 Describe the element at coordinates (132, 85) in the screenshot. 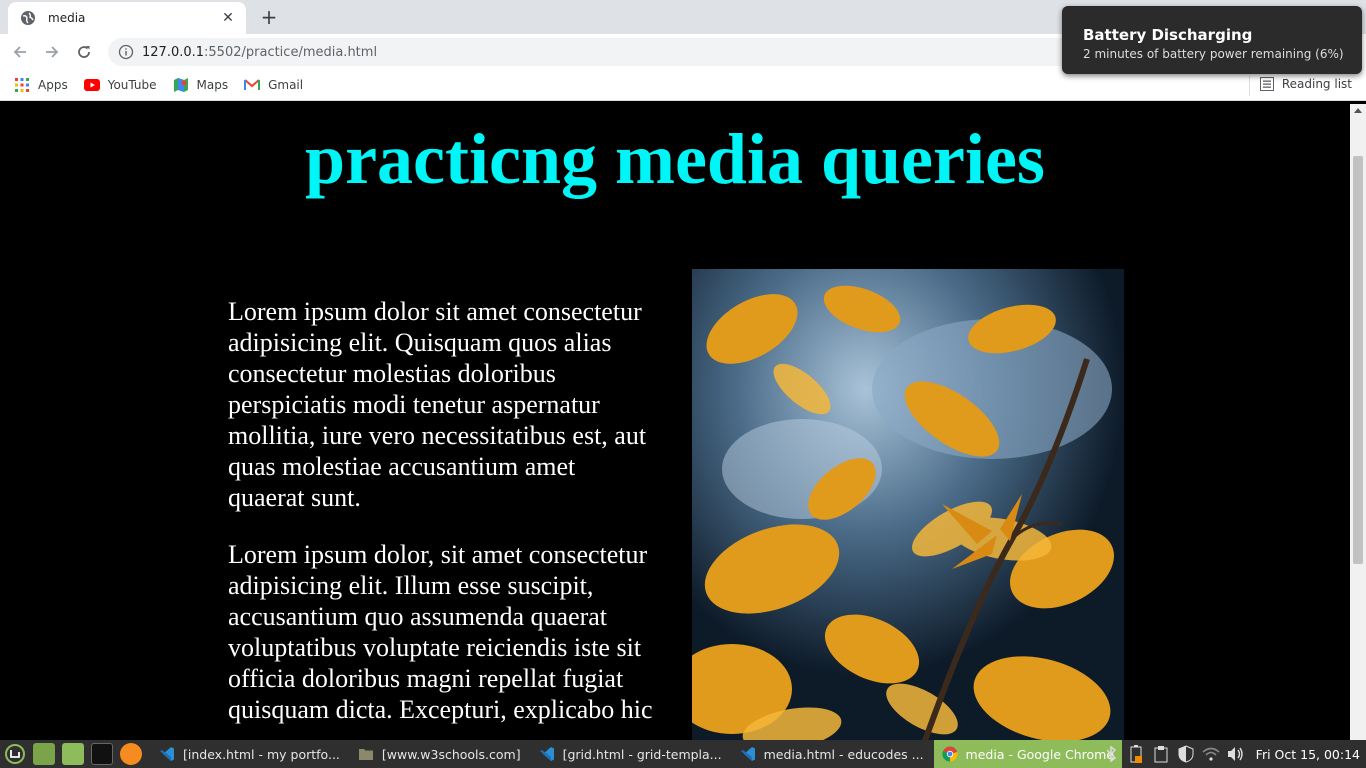

I see `bookmark-label: YouTube` at that location.